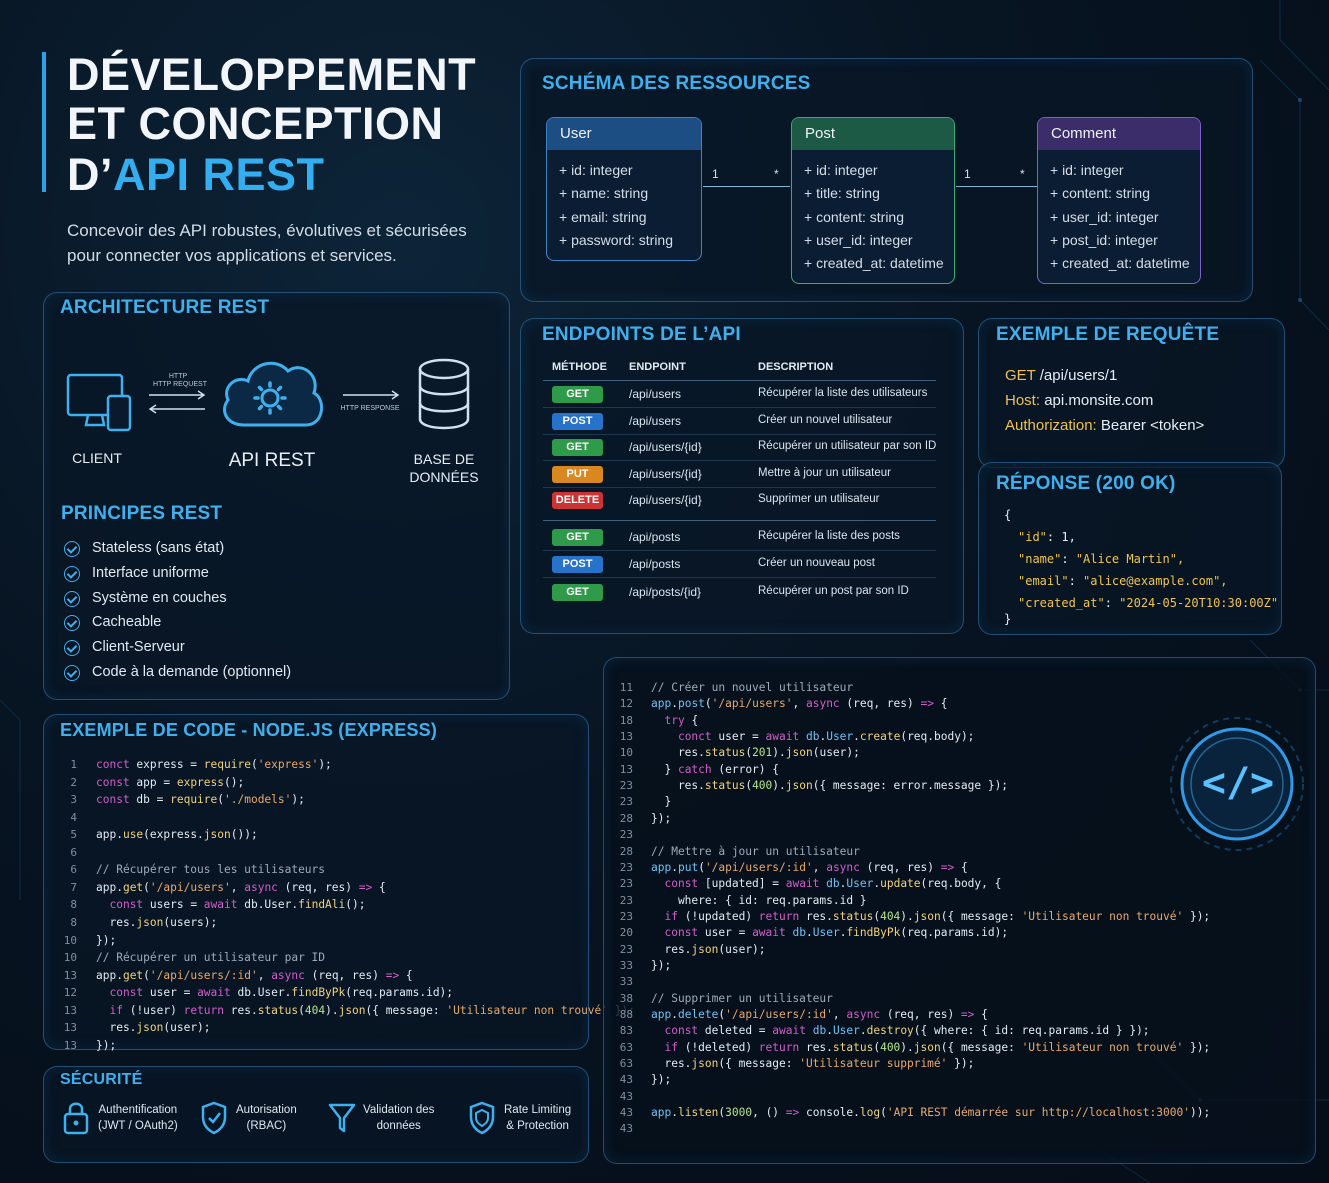 The image size is (1329, 1183). Describe the element at coordinates (70, 993) in the screenshot. I see `line-number: 12` at that location.